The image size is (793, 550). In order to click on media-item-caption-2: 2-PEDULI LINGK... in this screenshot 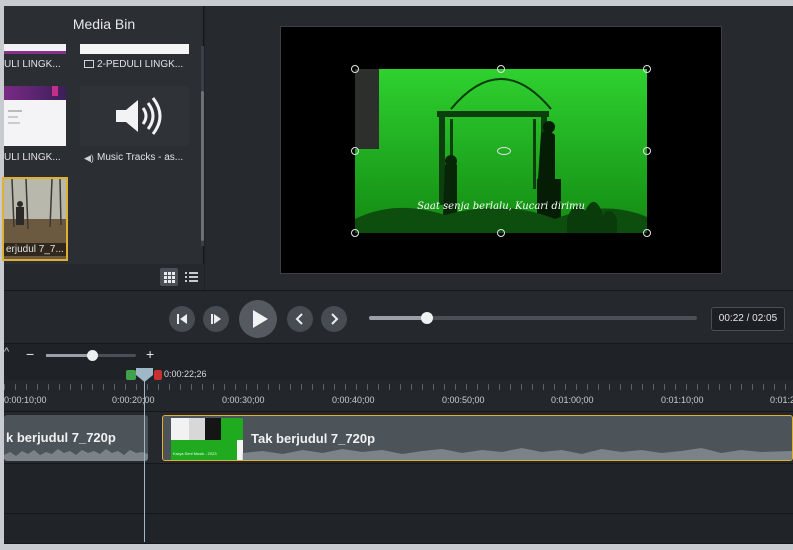, I will do `click(143, 64)`.